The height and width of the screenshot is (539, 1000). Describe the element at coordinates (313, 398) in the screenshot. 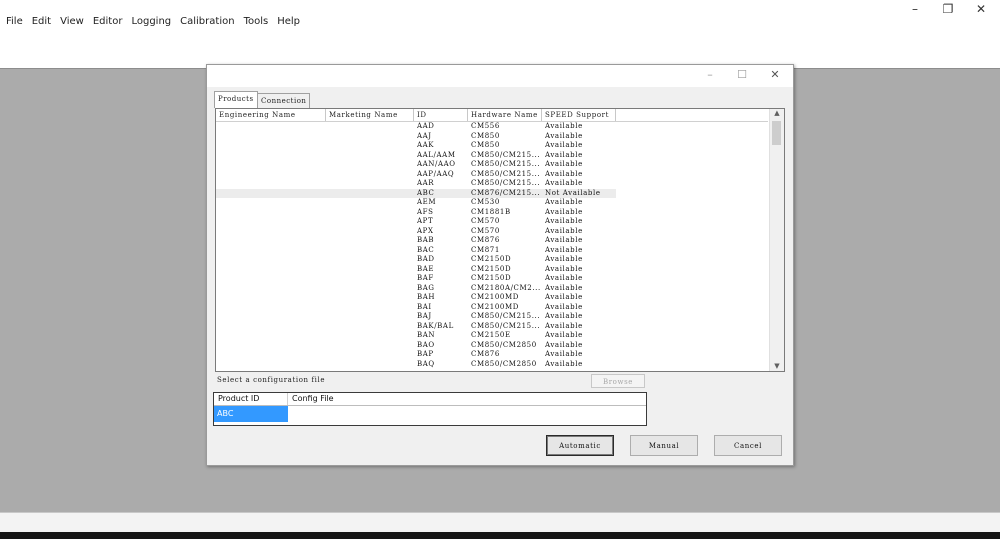

I see `config-header-config-file: Config File` at that location.